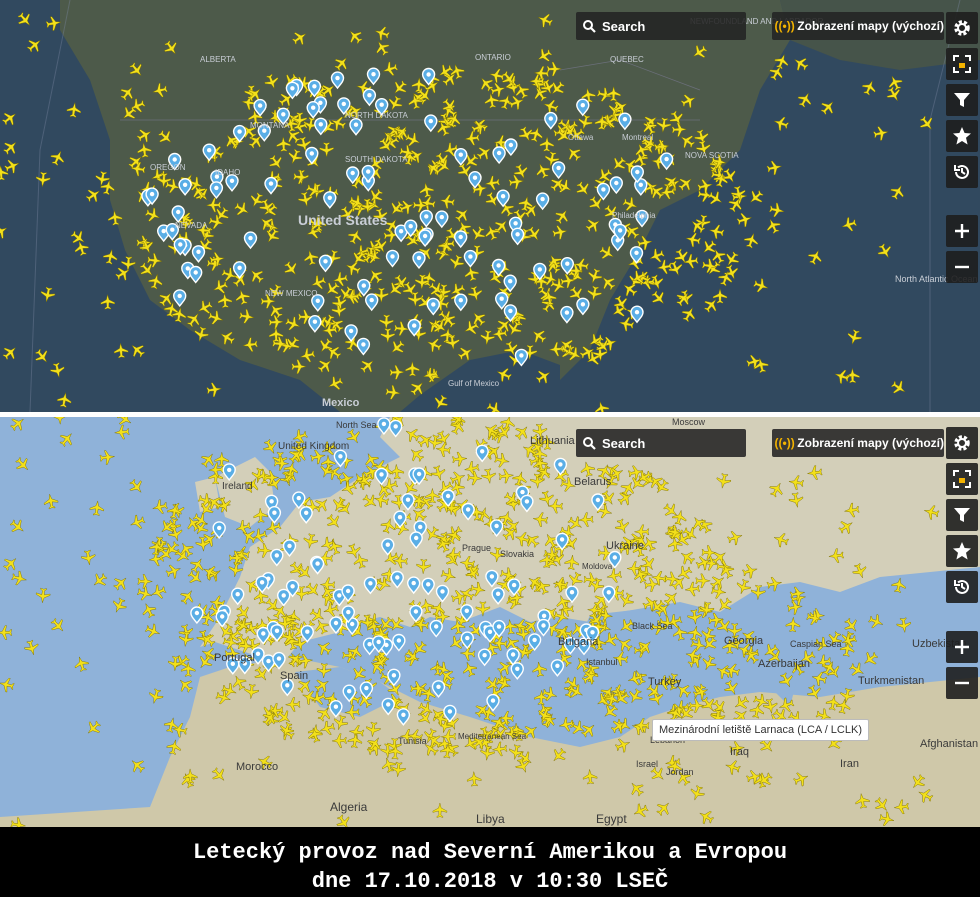  I want to click on label-quebec: QUEBEC, so click(627, 59).